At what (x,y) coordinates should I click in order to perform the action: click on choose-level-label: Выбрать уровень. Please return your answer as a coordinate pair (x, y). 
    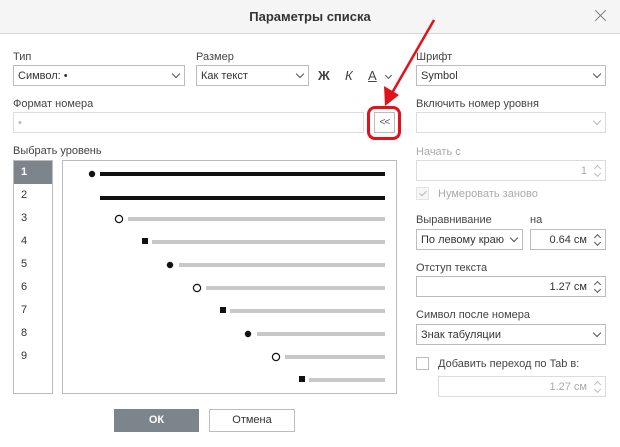
    Looking at the image, I should click on (57, 151).